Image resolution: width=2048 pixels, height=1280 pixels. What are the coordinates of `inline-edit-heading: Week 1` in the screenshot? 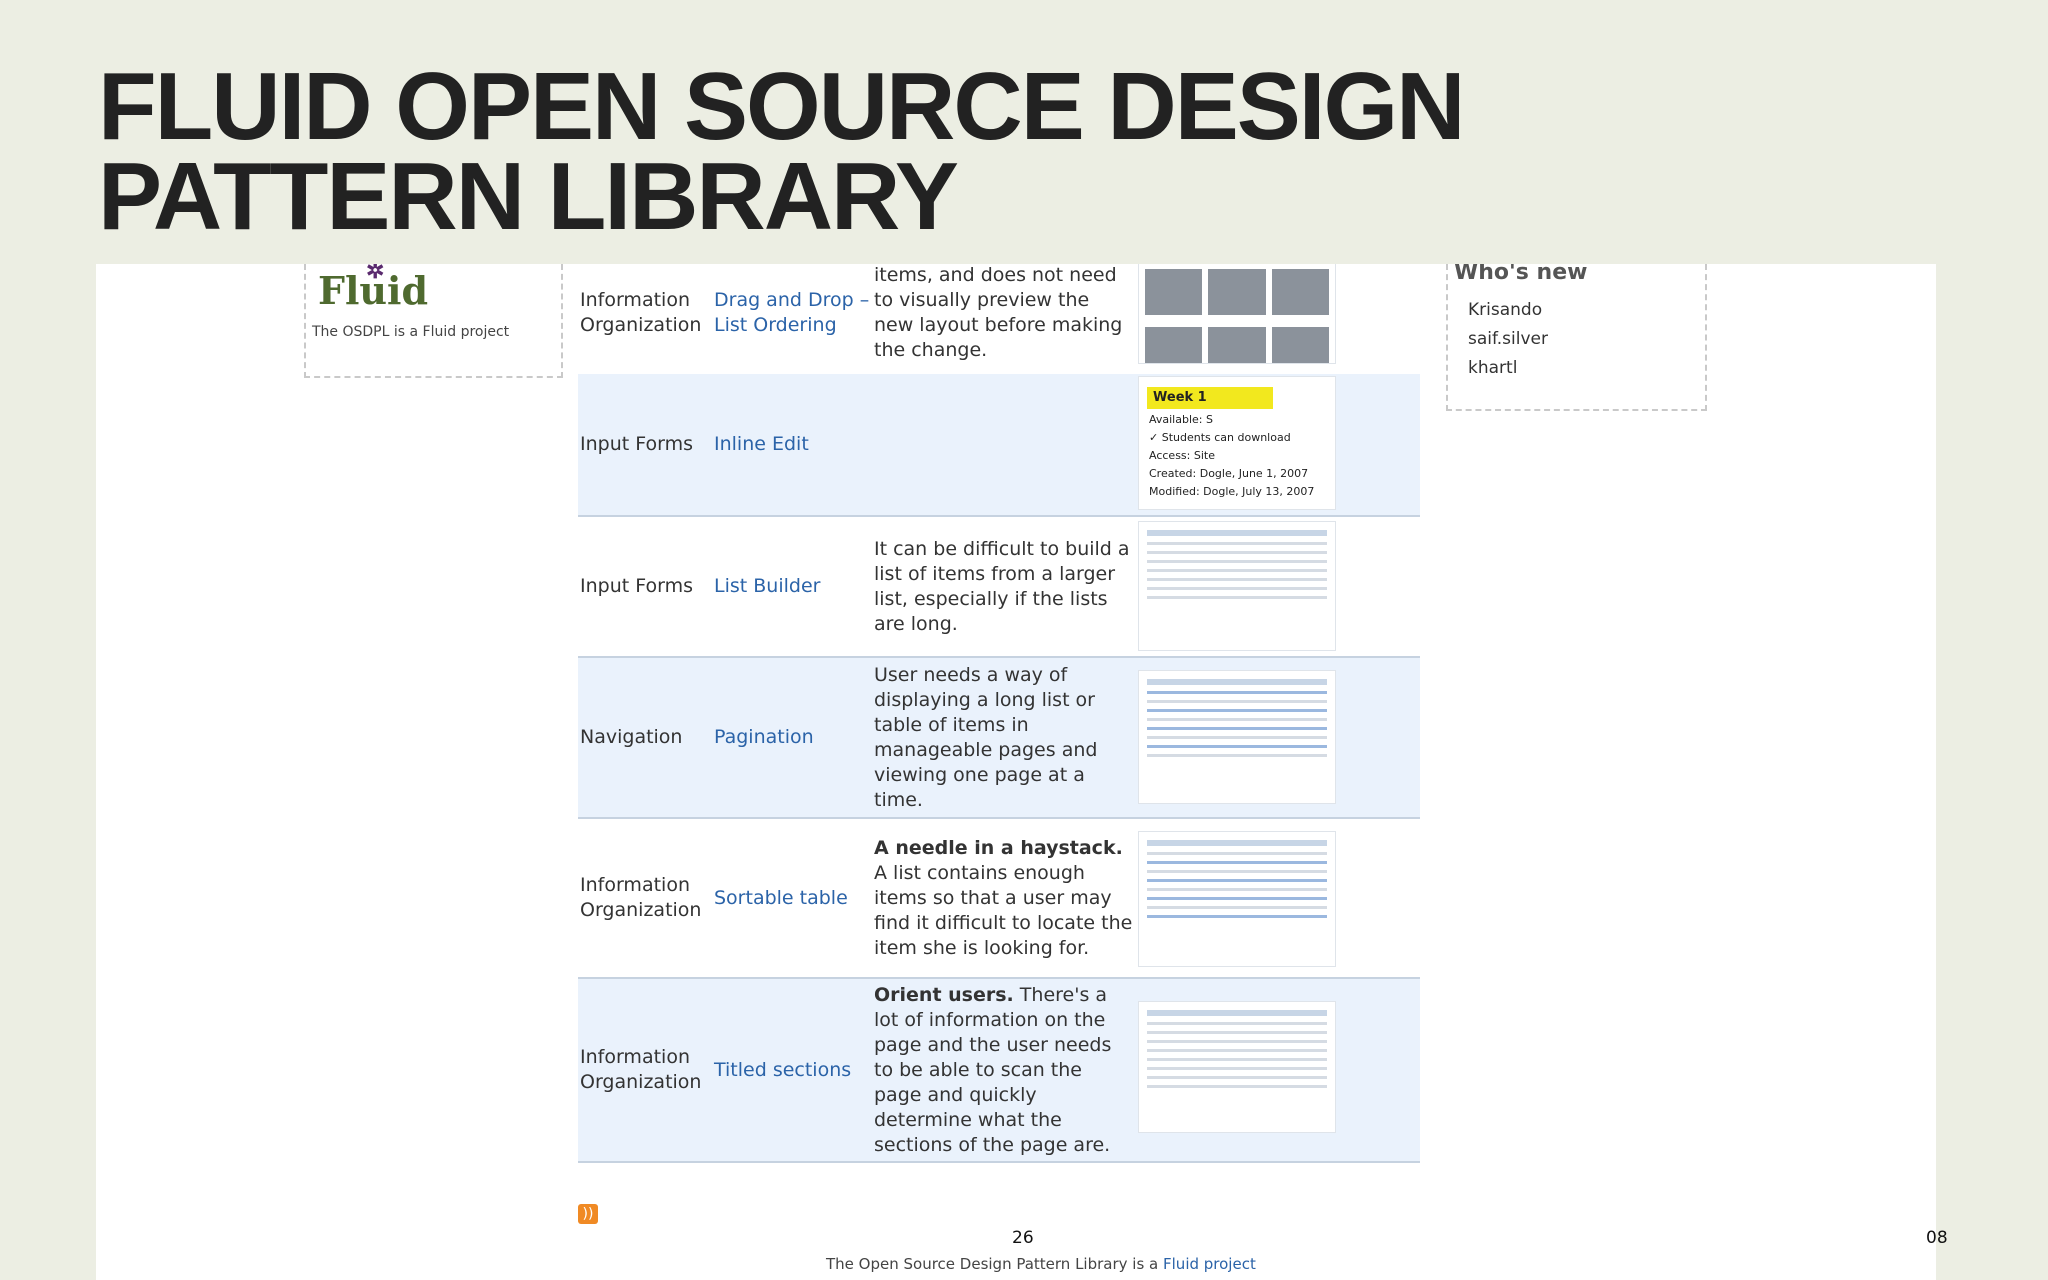 It's located at (1210, 398).